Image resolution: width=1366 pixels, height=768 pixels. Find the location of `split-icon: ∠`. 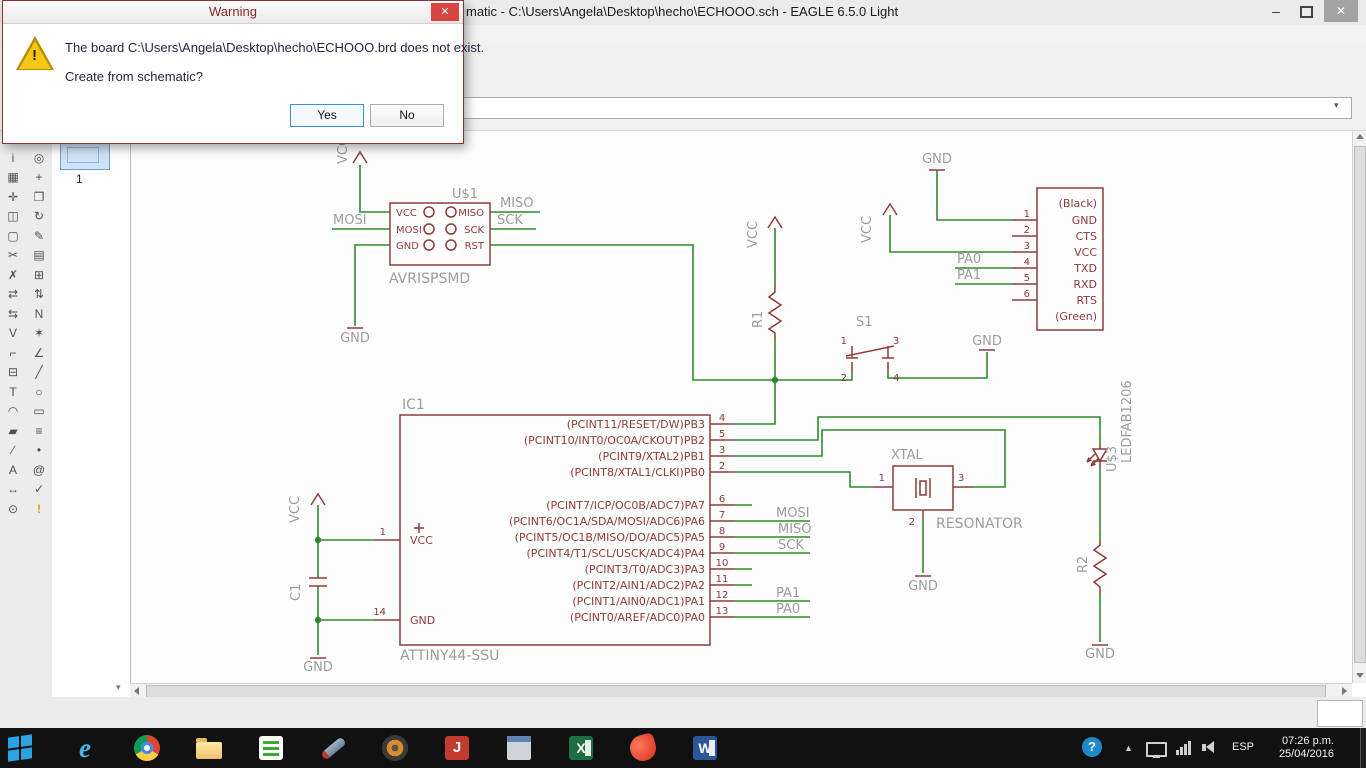

split-icon: ∠ is located at coordinates (39, 353).